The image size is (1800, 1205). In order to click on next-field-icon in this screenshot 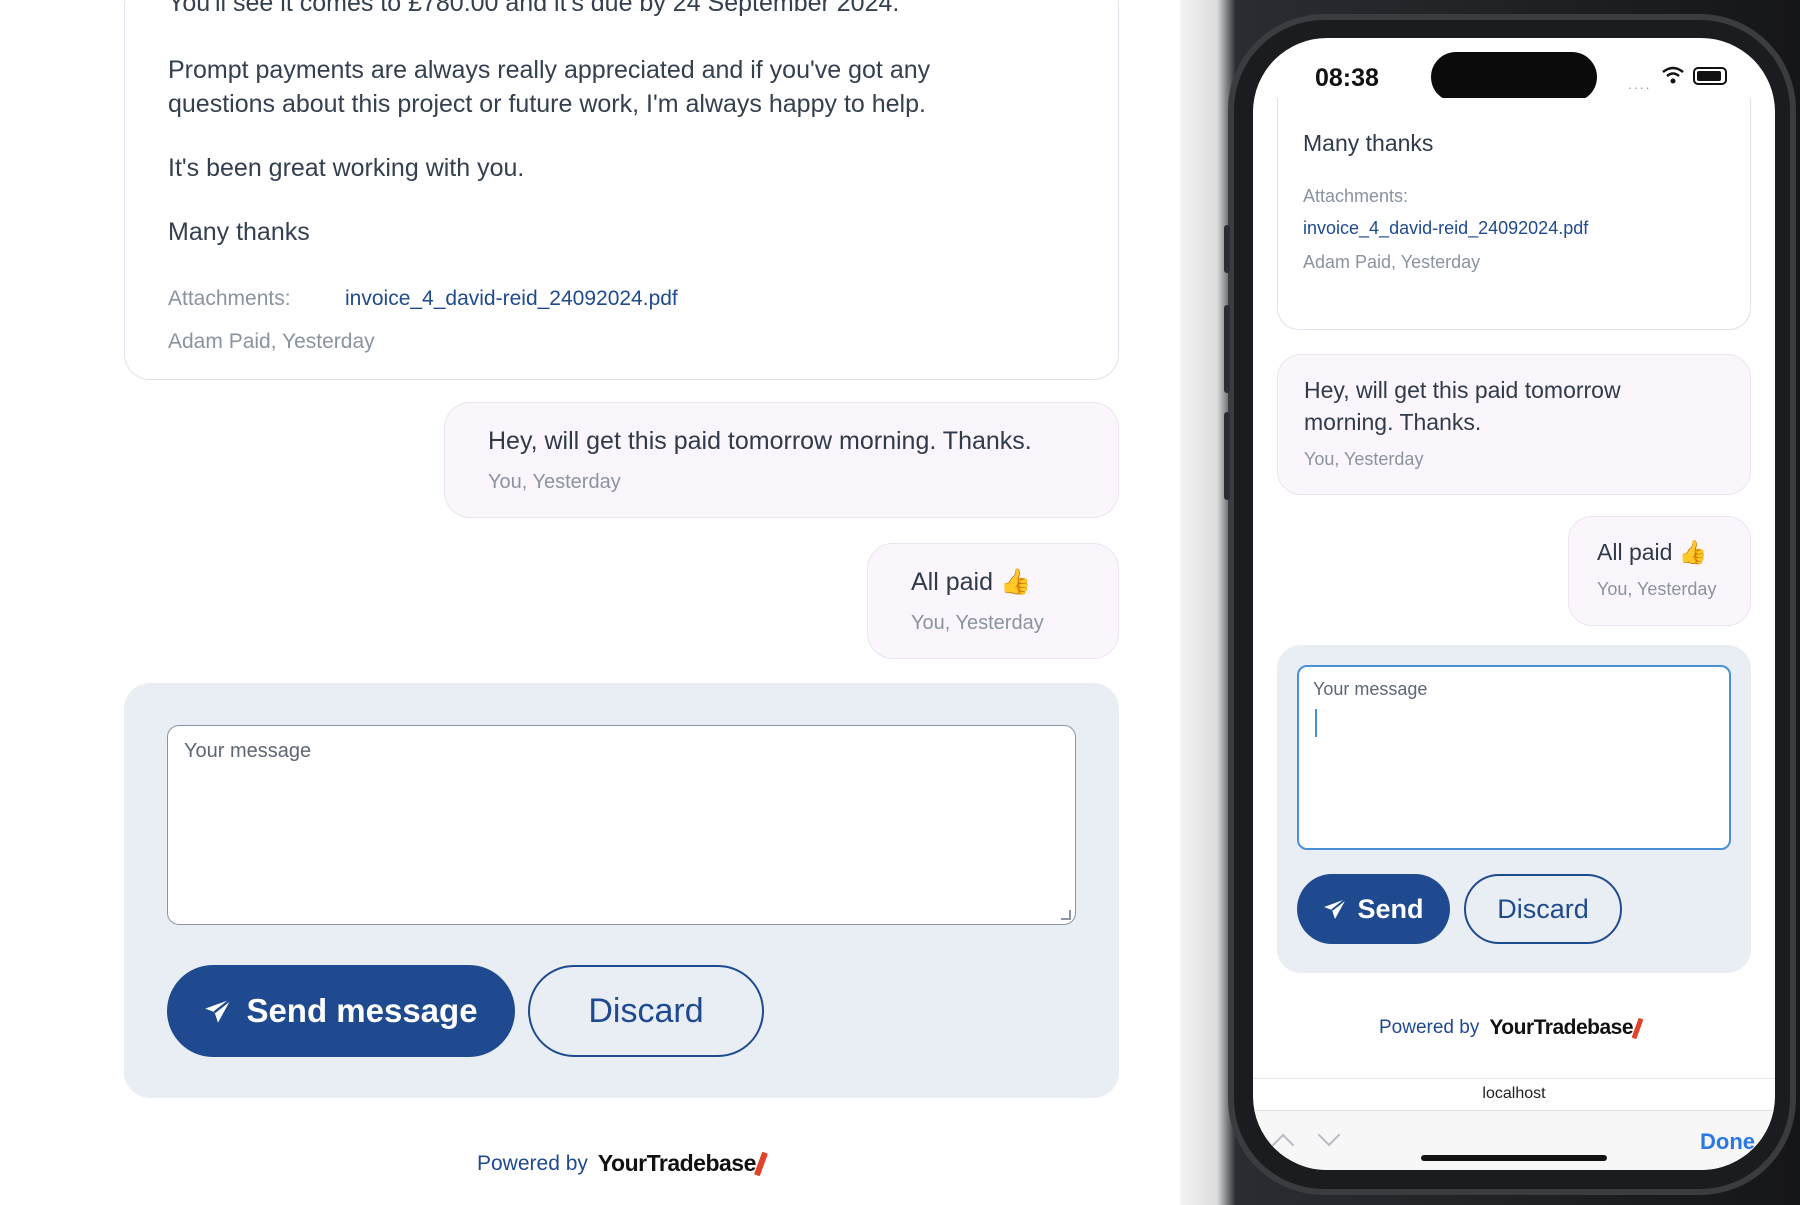, I will do `click(1329, 1135)`.